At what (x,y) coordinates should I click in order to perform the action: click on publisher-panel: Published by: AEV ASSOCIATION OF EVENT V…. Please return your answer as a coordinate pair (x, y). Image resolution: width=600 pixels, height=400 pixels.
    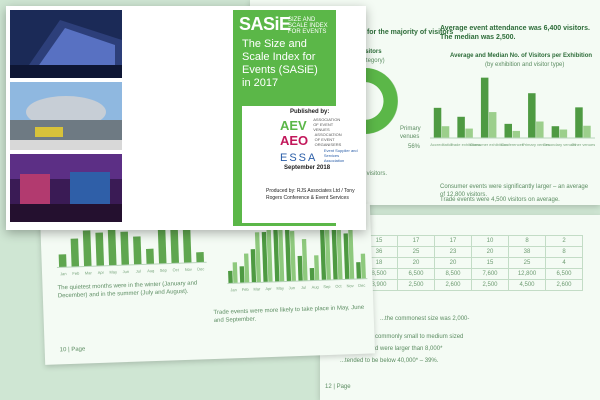
    Looking at the image, I should click on (302, 164).